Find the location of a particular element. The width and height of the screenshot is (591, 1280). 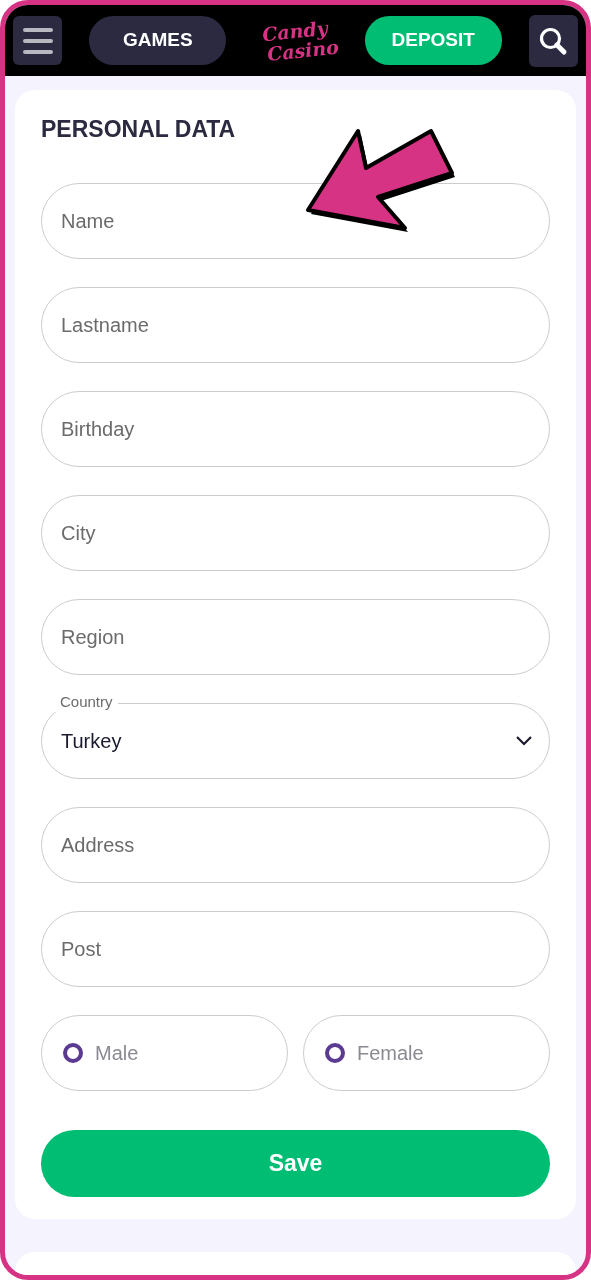

text-input-field: Lastname is located at coordinates (295, 325).